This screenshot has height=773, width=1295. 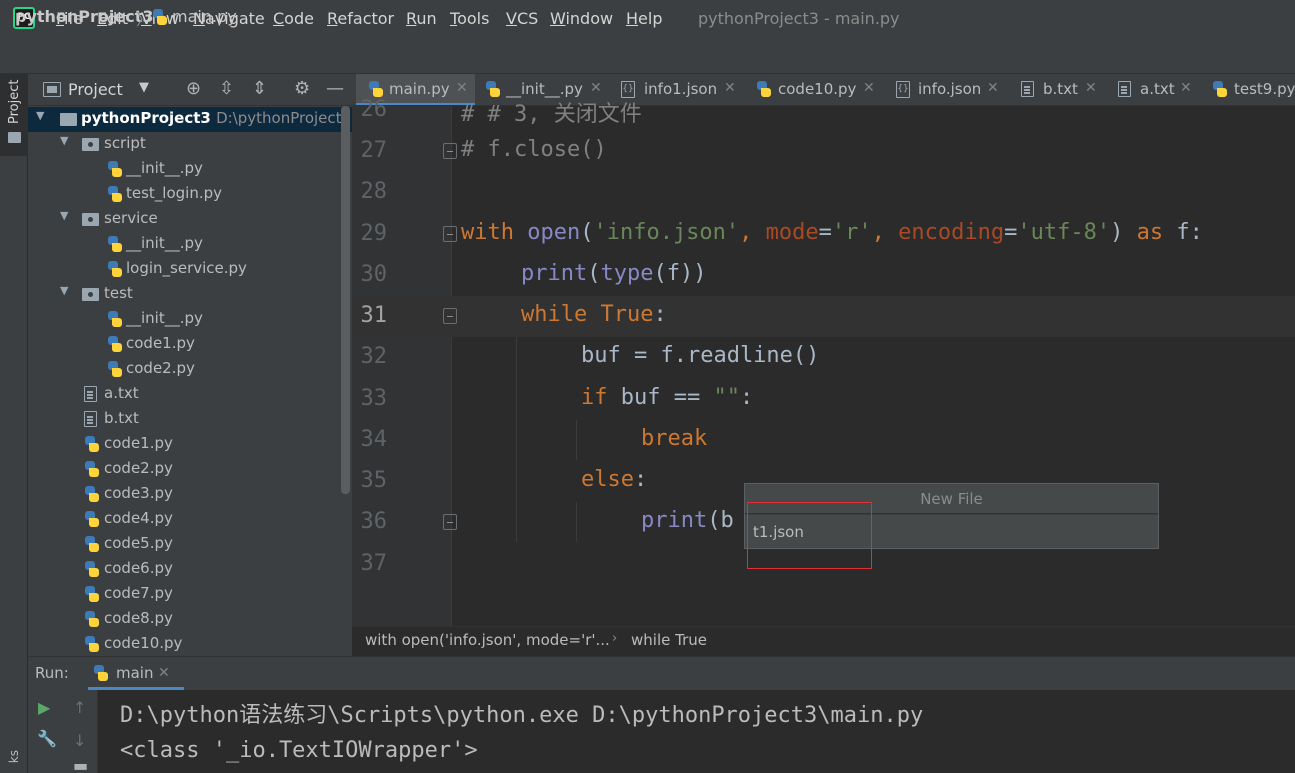 What do you see at coordinates (360, 18) in the screenshot?
I see `menu-refactor: Refactor` at bounding box center [360, 18].